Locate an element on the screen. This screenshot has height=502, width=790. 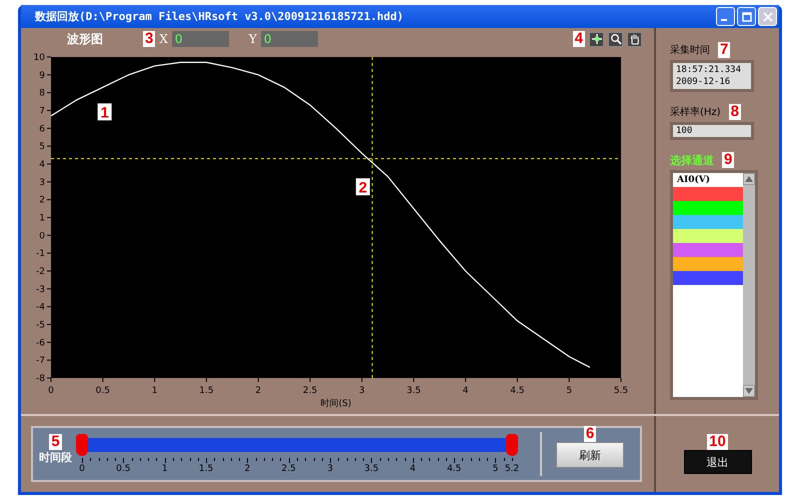
y-tick-label: -5 is located at coordinates (40, 325).